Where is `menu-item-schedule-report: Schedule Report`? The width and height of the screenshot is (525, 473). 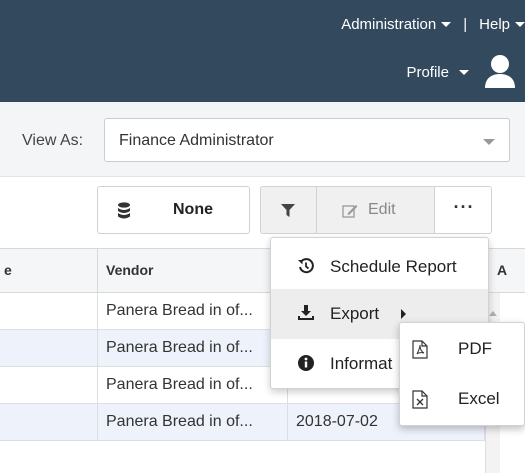
menu-item-schedule-report: Schedule Report is located at coordinates (379, 267).